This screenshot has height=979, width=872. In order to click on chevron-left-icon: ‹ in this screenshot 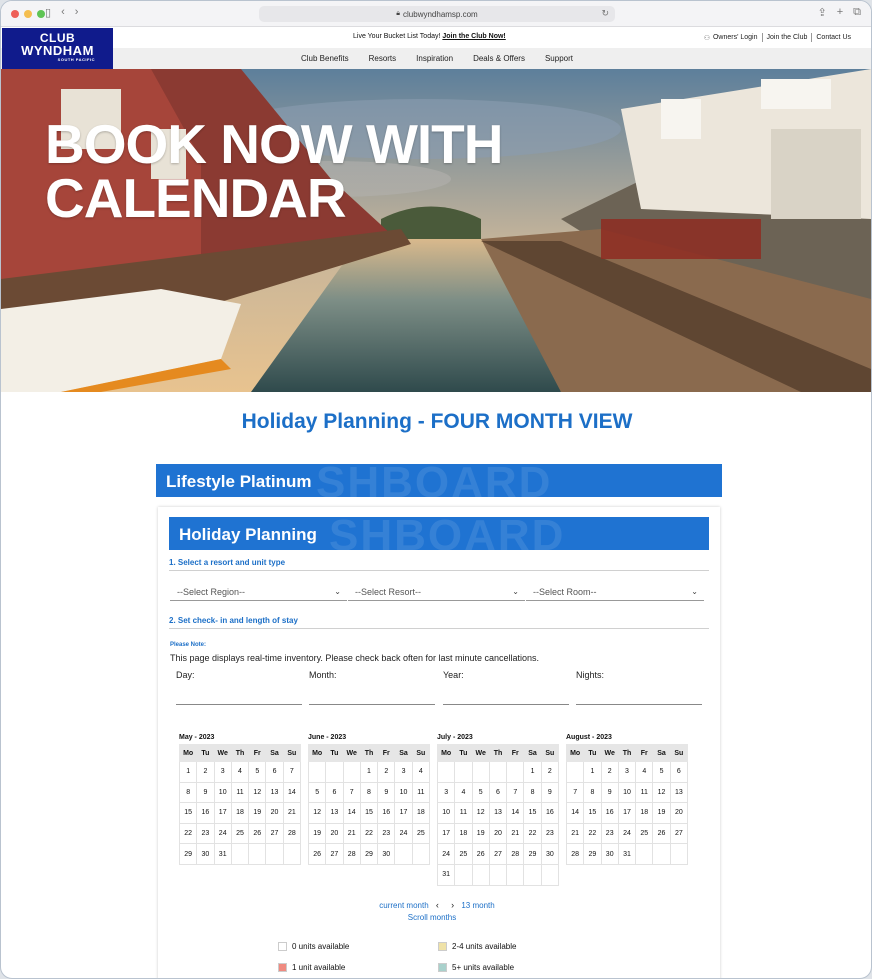, I will do `click(437, 905)`.